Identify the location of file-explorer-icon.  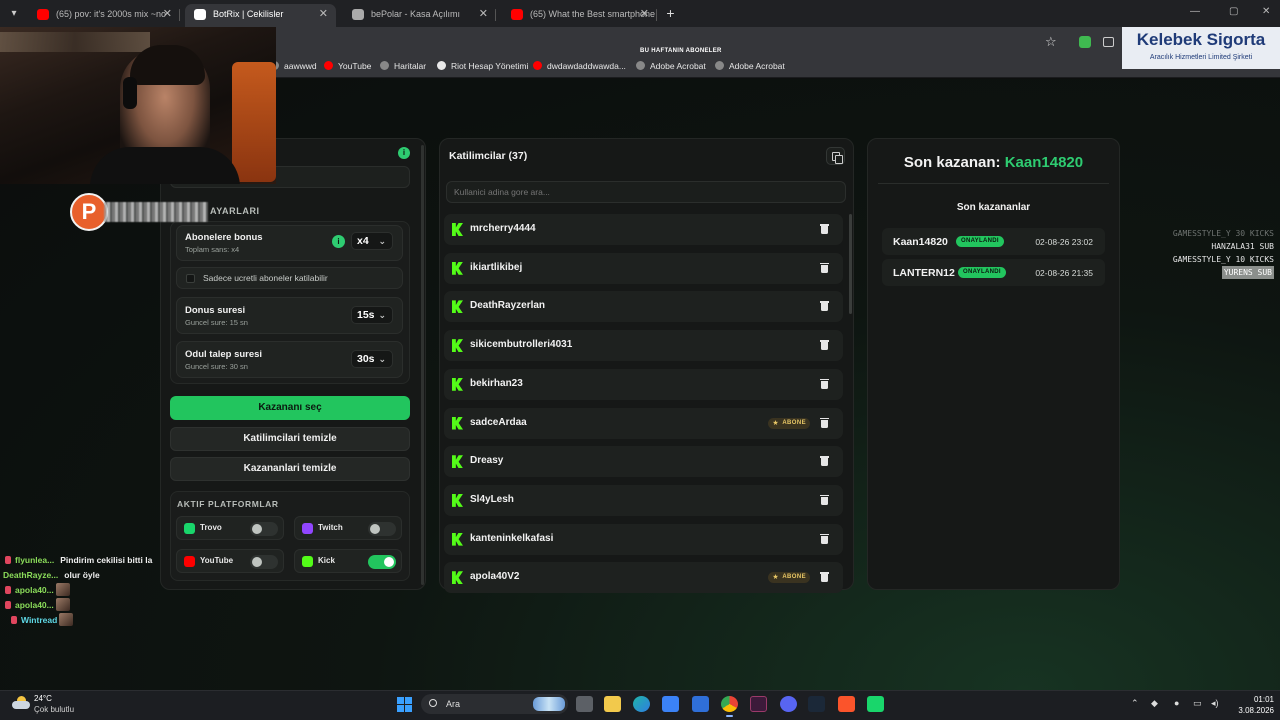
(612, 704).